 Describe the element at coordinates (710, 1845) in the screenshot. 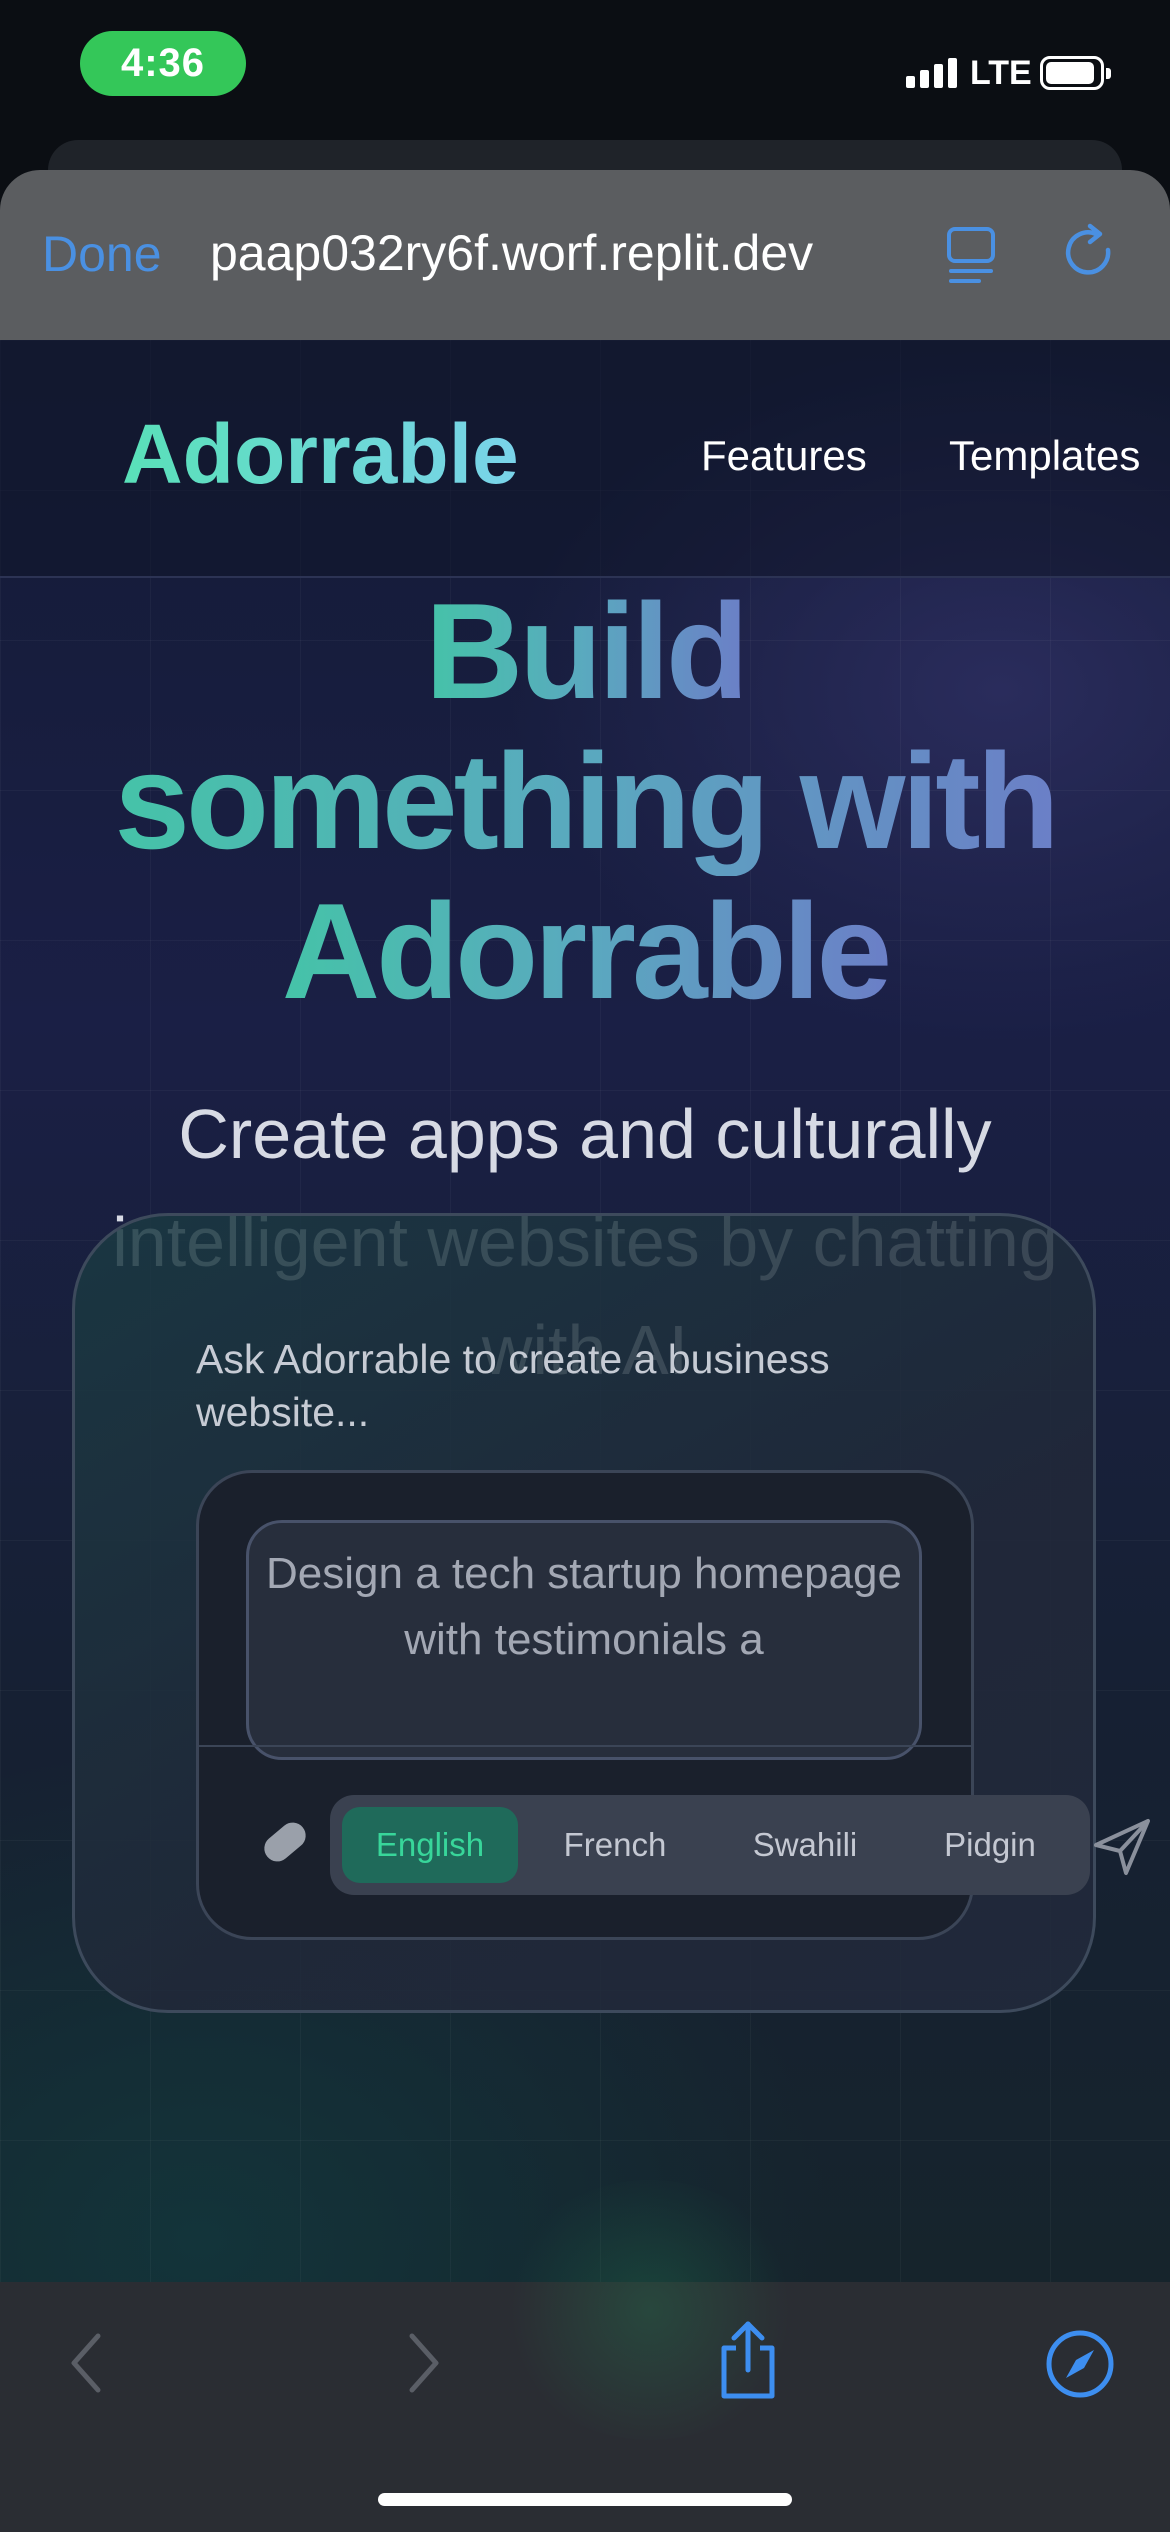

I see `language-selector: English French Swahili Pidgin` at that location.